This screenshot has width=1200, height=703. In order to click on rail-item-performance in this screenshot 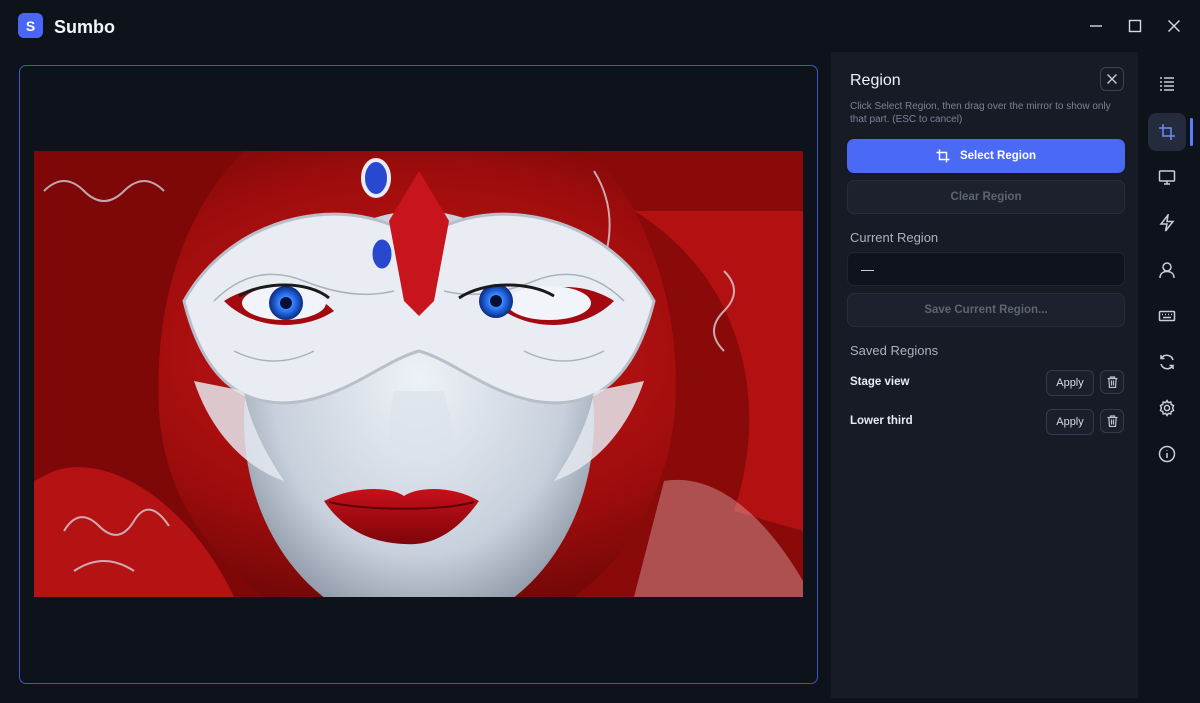, I will do `click(1167, 223)`.